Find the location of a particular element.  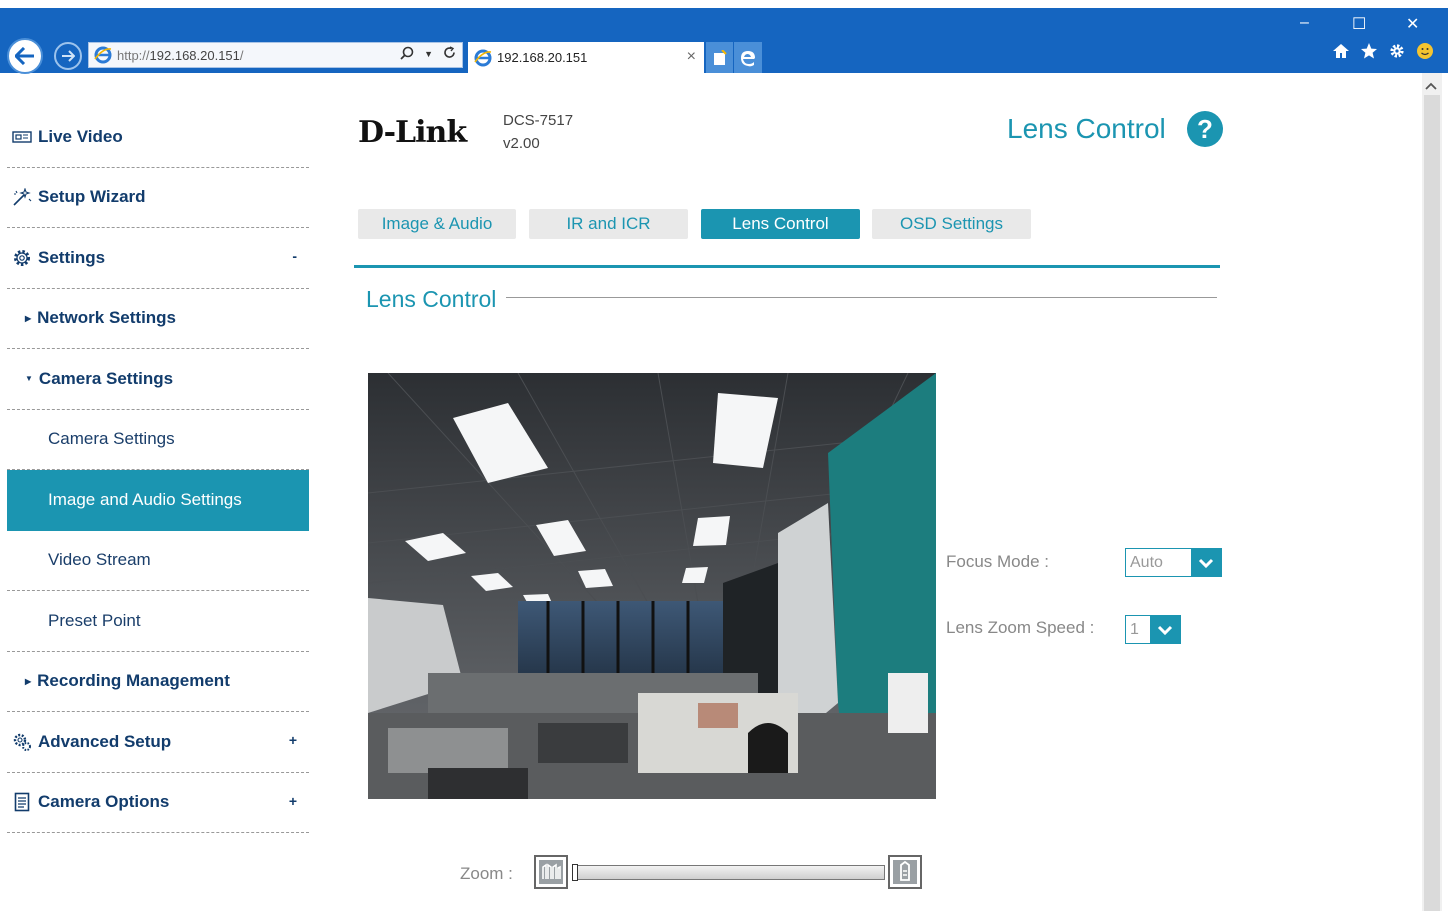

document-icon is located at coordinates (22, 802).